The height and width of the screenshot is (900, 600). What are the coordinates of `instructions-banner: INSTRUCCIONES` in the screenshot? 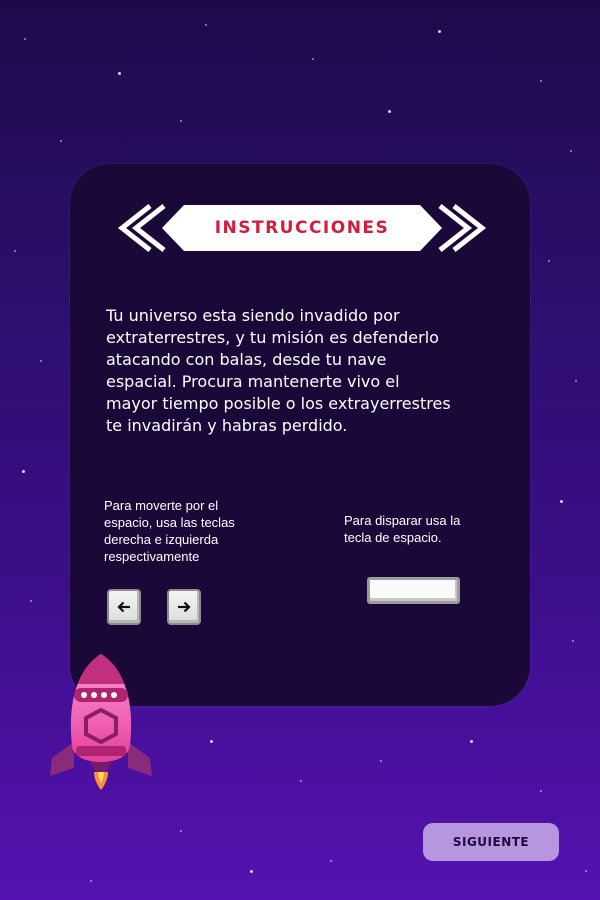 It's located at (302, 228).